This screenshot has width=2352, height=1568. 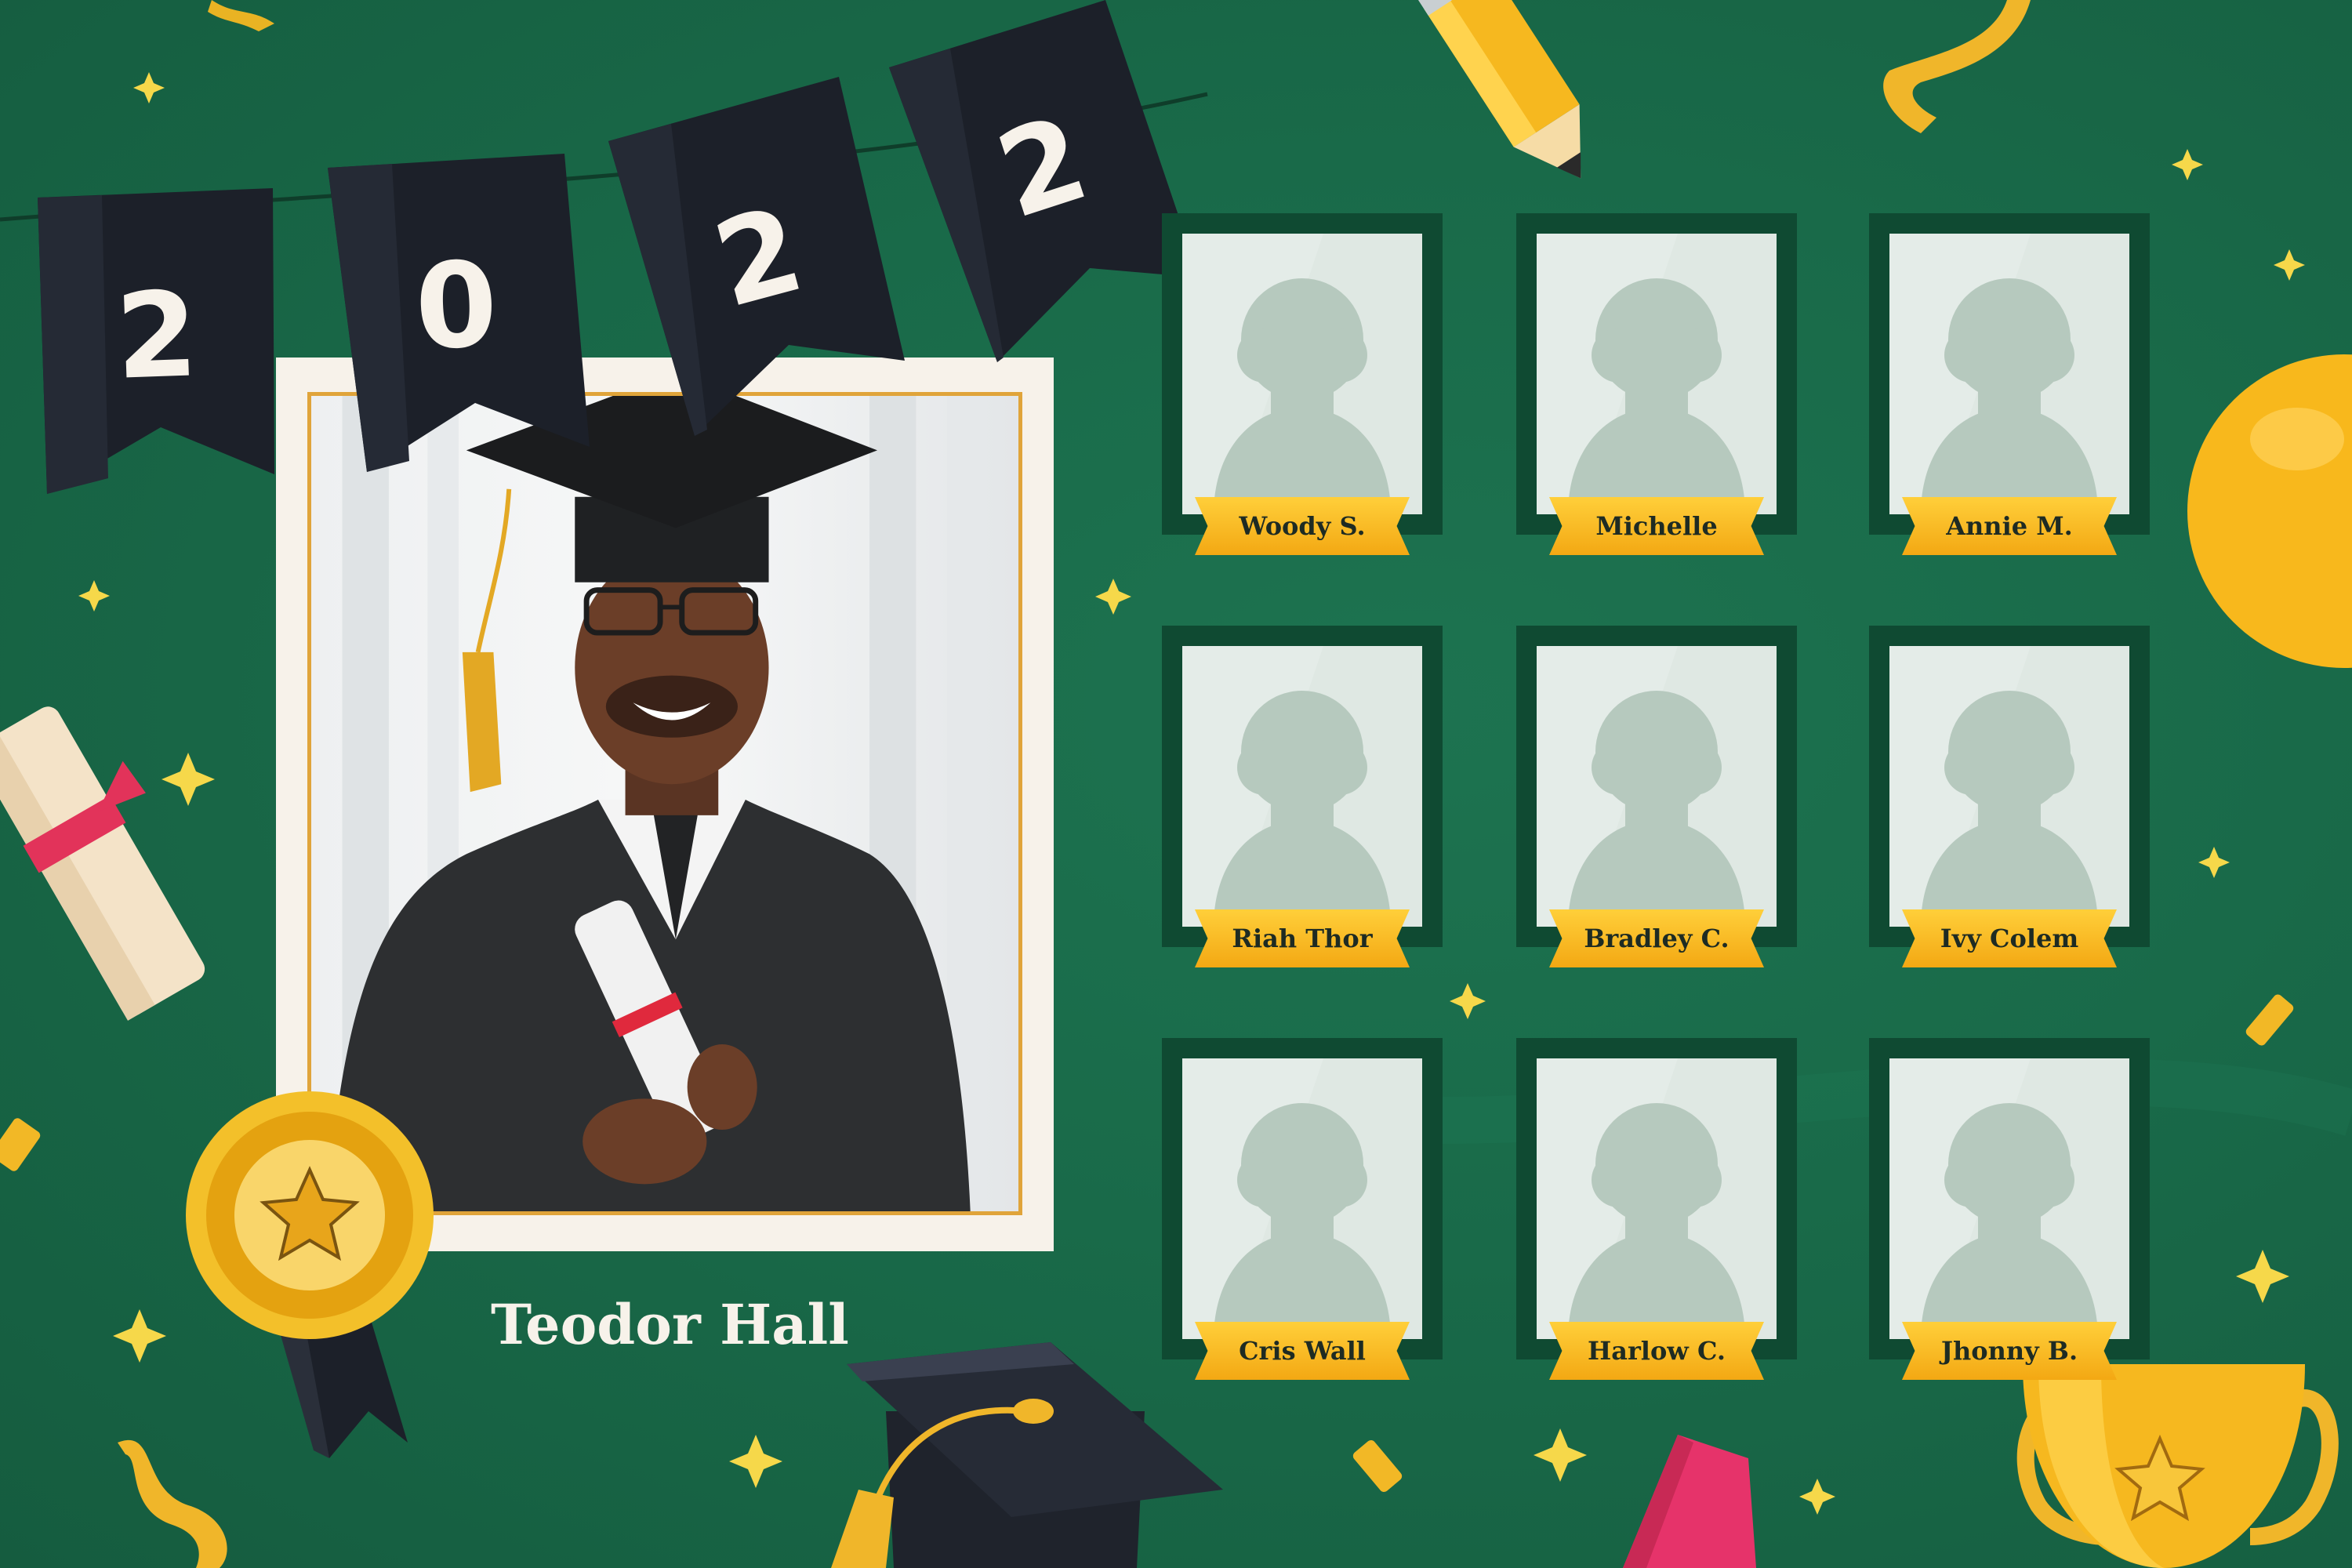 I want to click on trophy-icon, so click(x=2177, y=1466).